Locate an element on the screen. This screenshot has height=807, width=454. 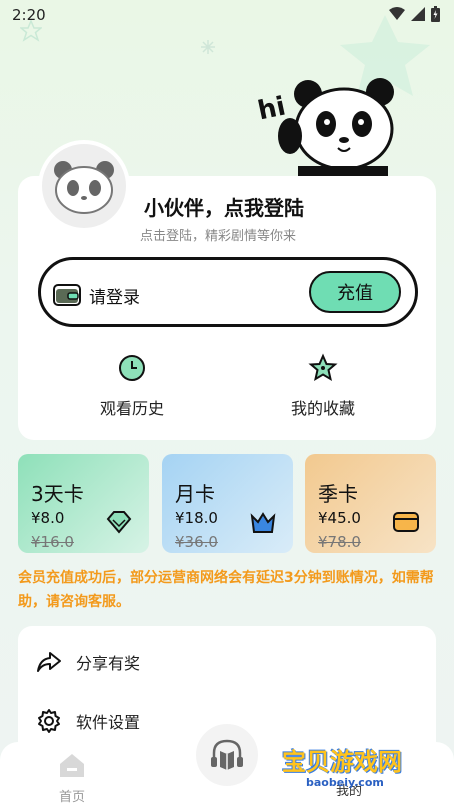
my-favorites-label: 我的收藏 is located at coordinates (322, 408).